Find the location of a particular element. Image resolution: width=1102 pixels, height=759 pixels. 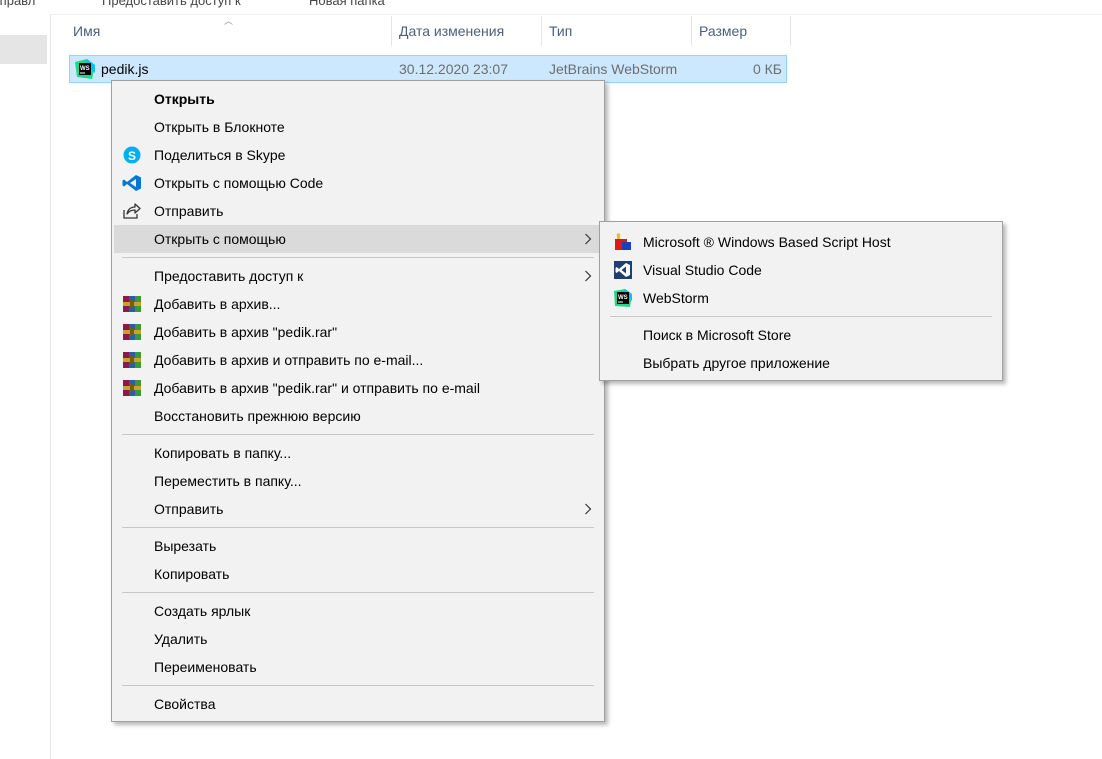

file-type: JetBrains WebStorm is located at coordinates (613, 69).